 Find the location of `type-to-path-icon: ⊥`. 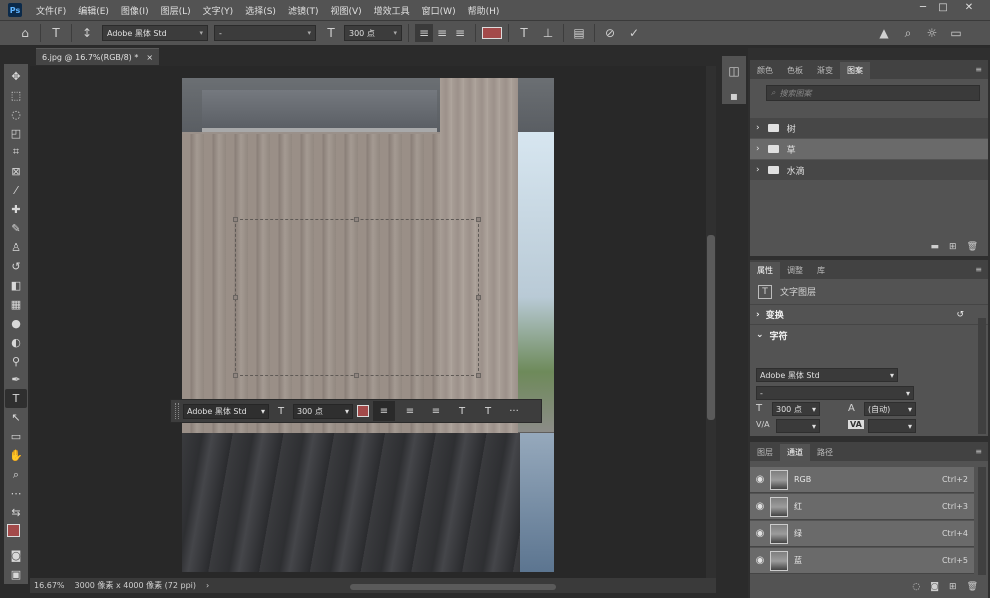

type-to-path-icon: ⊥ is located at coordinates (548, 33).